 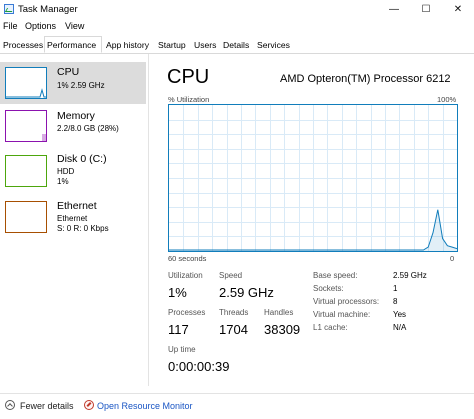 What do you see at coordinates (279, 312) in the screenshot?
I see `handles-label: Handles` at bounding box center [279, 312].